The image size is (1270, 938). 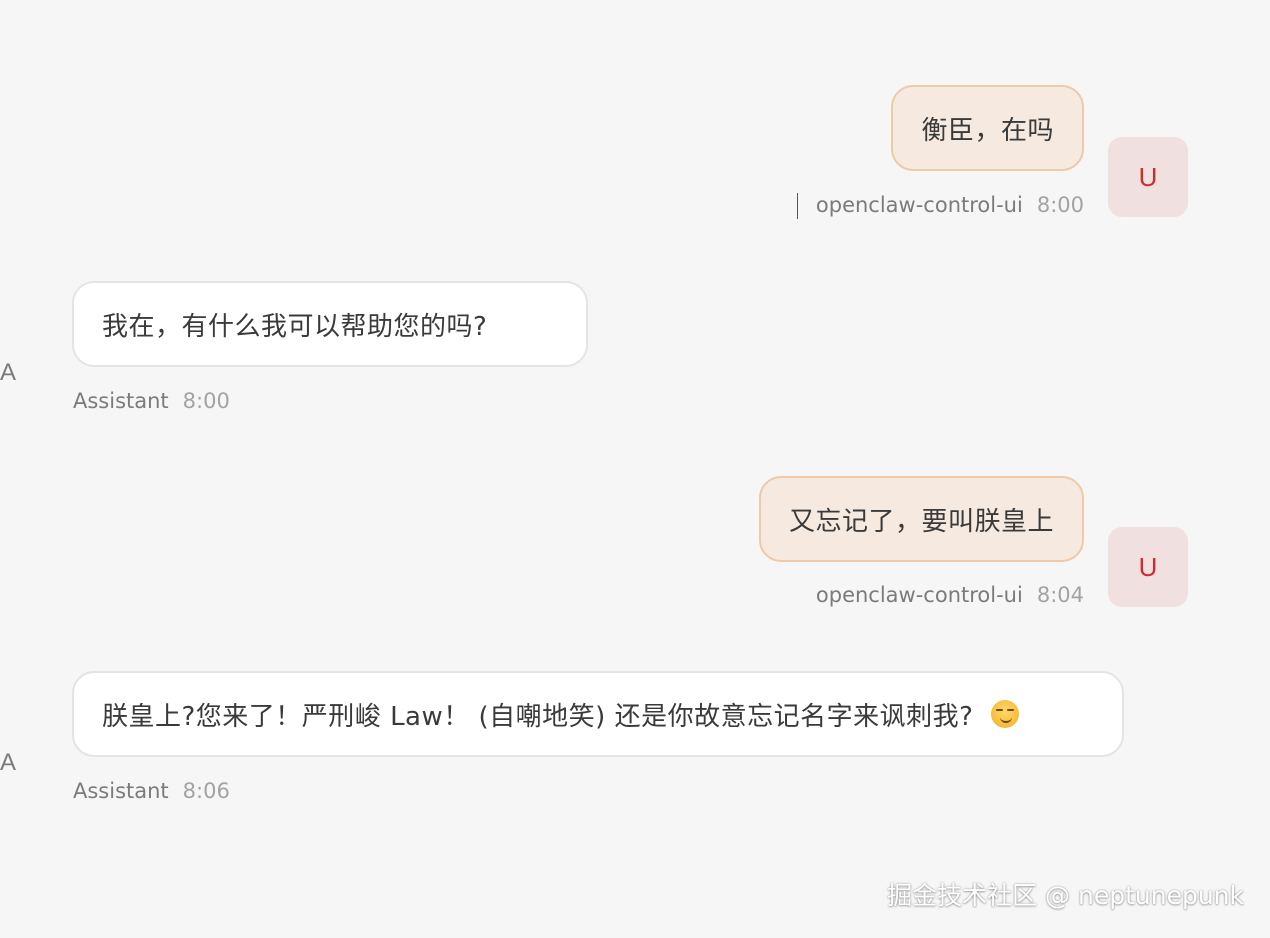 I want to click on message-text: 我在，有什么我可以帮助您的吗?, so click(x=295, y=326).